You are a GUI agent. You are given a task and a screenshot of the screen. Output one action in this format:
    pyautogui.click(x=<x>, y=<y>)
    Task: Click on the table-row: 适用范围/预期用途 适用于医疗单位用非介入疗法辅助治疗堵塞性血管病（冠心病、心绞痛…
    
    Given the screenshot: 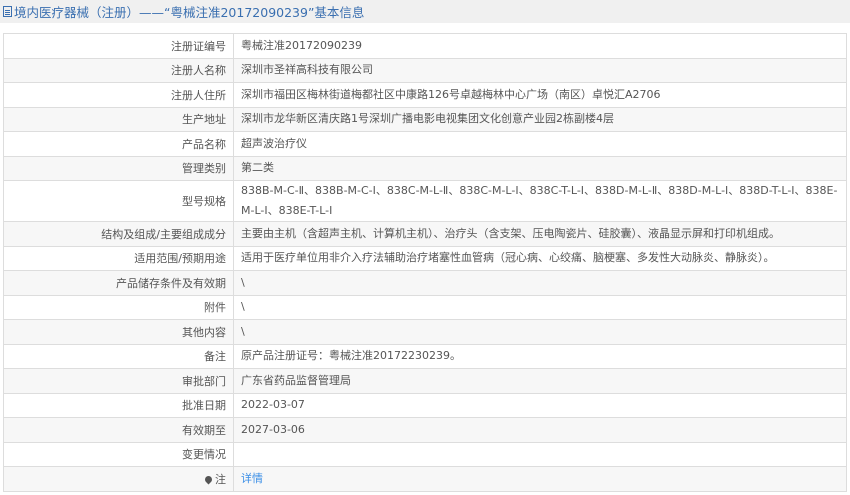 What is the action you would take?
    pyautogui.click(x=425, y=258)
    